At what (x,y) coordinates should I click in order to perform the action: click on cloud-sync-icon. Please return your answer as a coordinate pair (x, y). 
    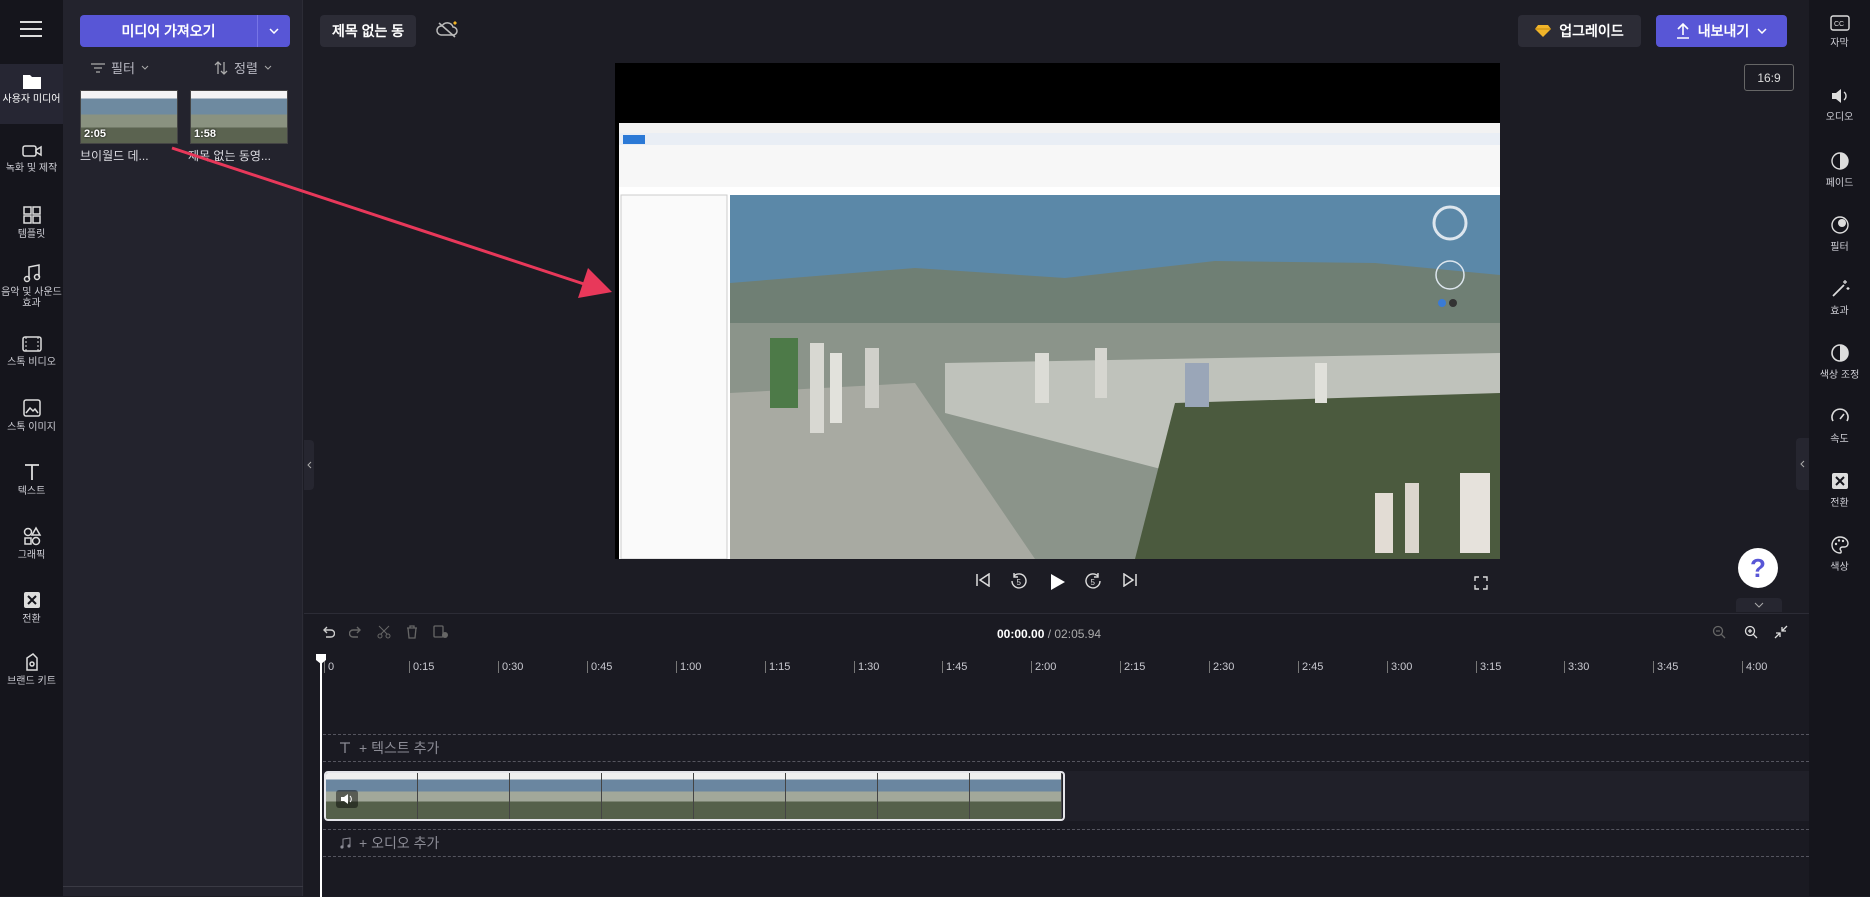
    Looking at the image, I should click on (448, 32).